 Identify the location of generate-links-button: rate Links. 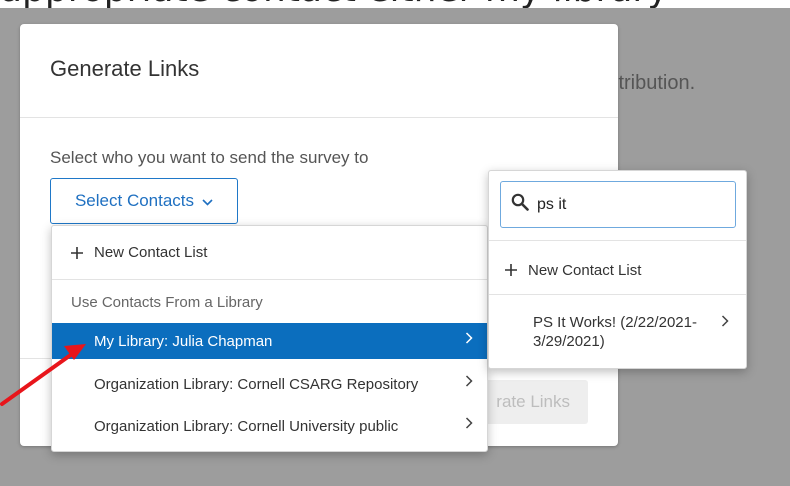
(536, 402).